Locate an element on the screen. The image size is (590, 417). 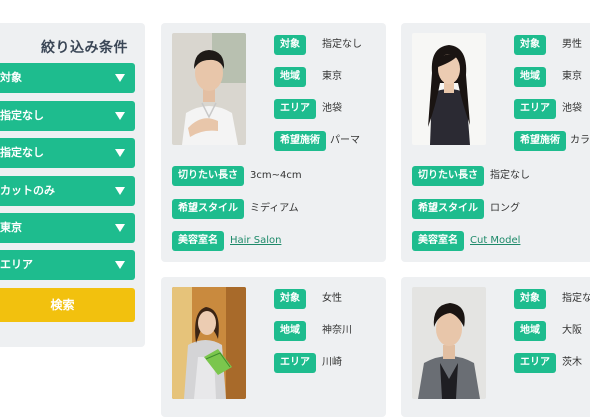
region-value: 神奈川 is located at coordinates (337, 330).